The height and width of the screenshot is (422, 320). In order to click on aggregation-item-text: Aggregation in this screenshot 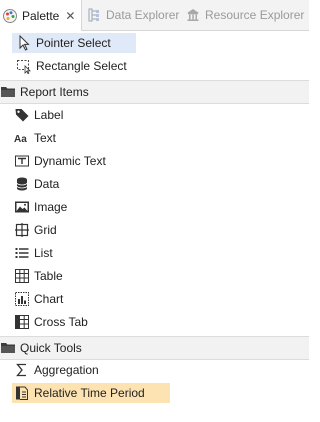, I will do `click(66, 370)`.